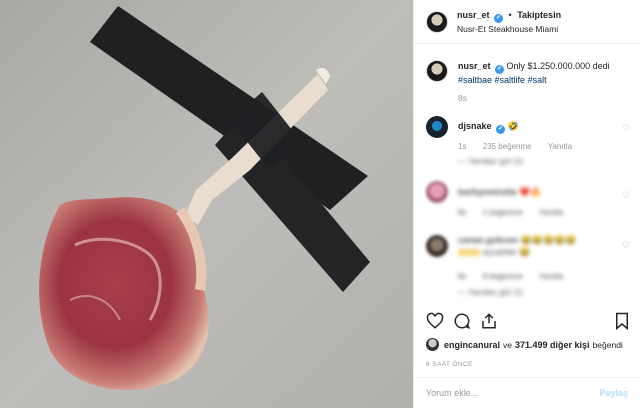  Describe the element at coordinates (435, 321) in the screenshot. I see `heart-icon` at that location.